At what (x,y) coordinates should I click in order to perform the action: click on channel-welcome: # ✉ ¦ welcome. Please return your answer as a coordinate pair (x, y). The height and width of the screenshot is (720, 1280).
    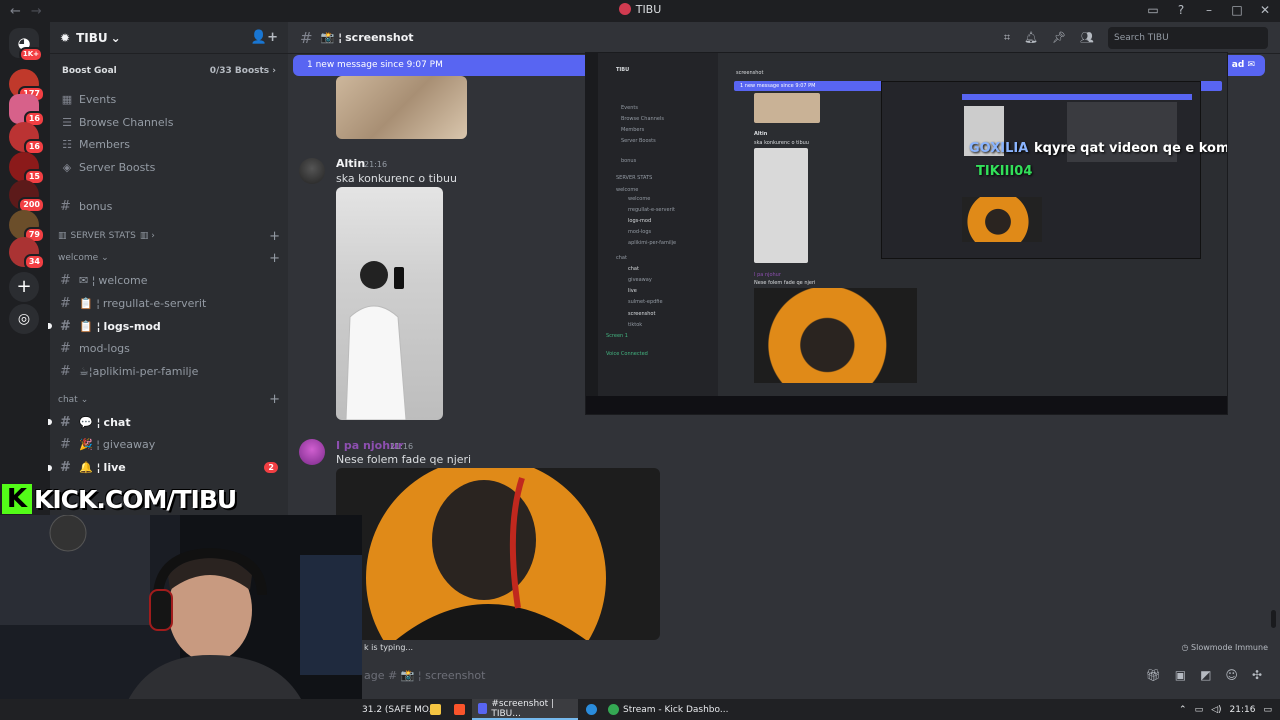
    Looking at the image, I should click on (169, 280).